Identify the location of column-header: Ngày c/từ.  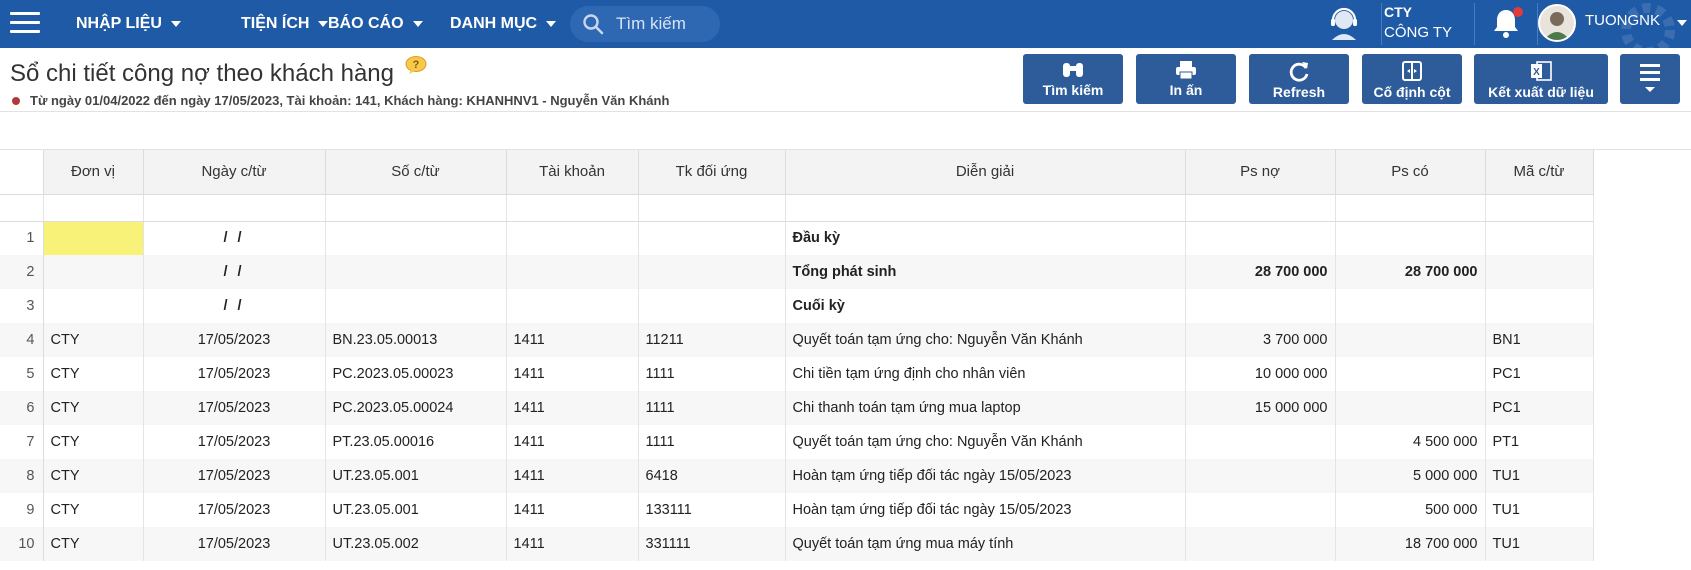
(234, 172).